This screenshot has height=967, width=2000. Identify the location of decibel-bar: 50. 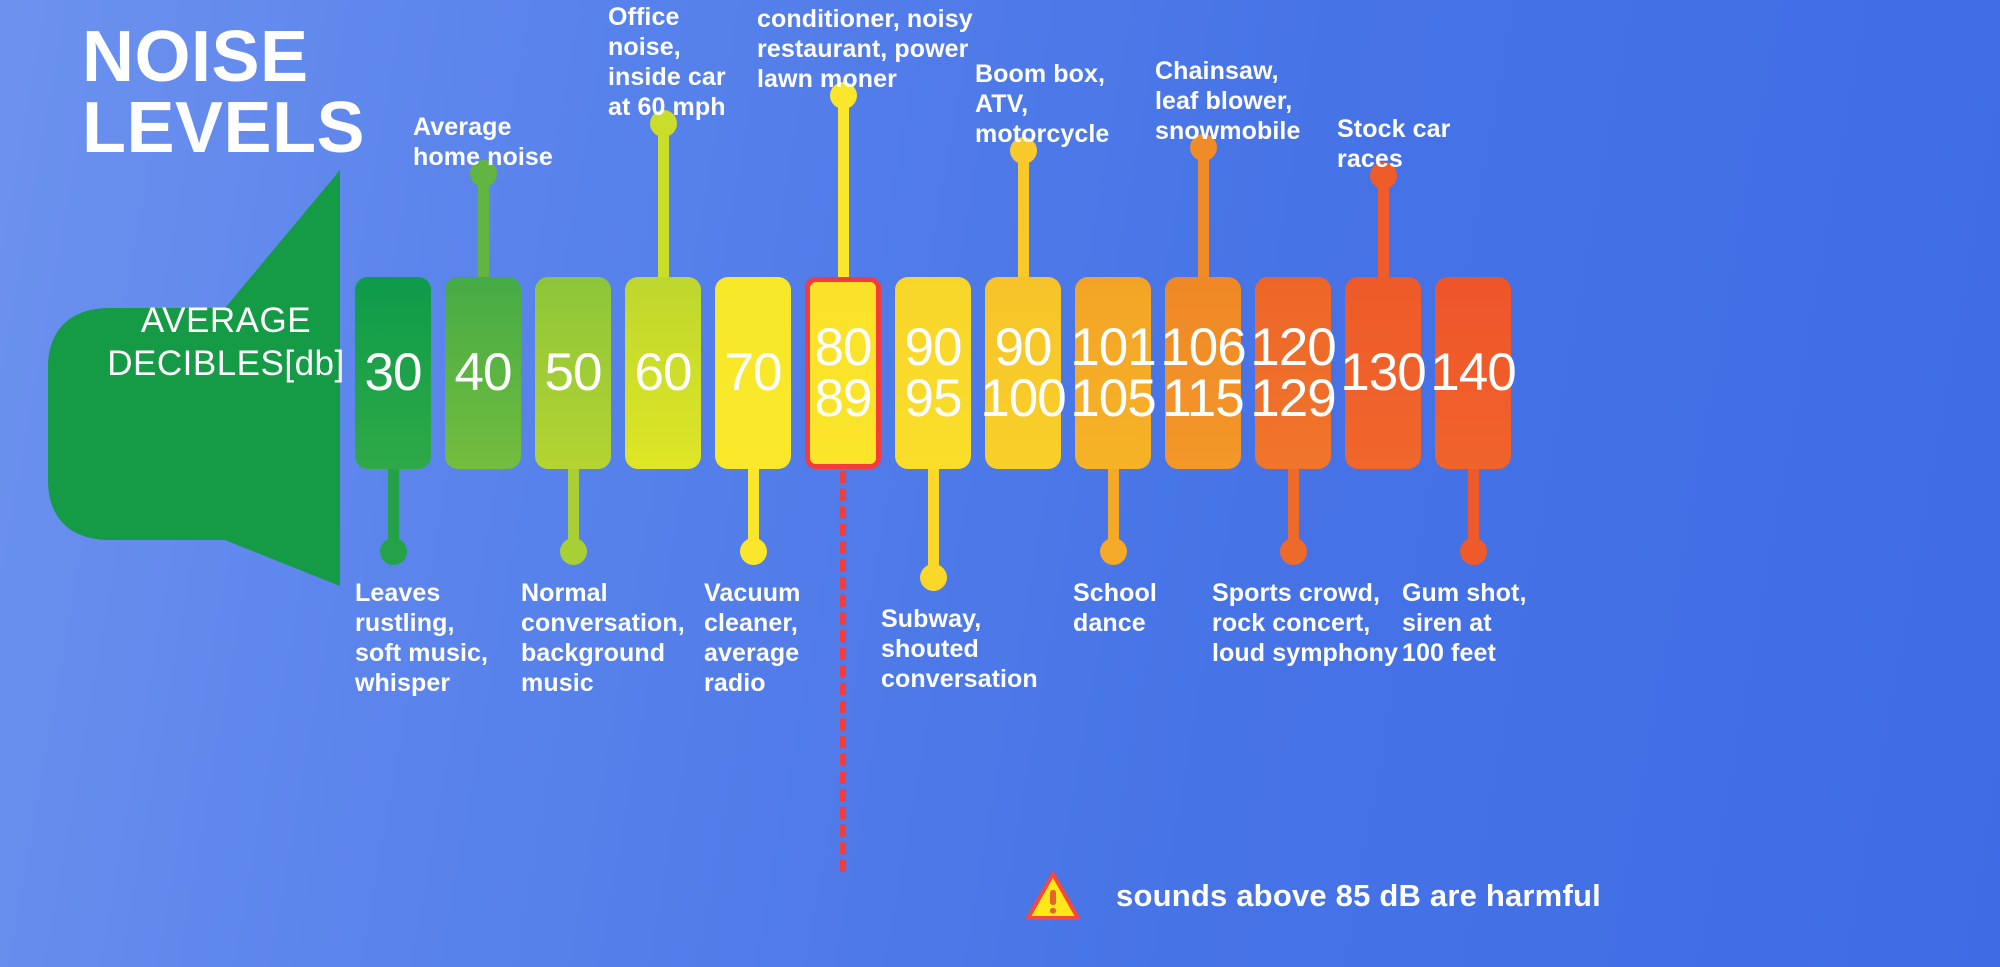
(573, 373).